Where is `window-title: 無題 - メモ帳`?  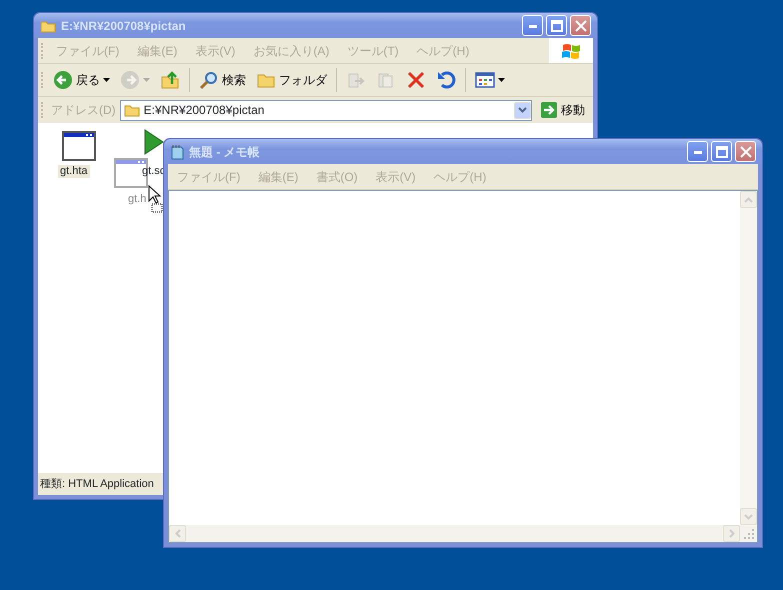
window-title: 無題 - メモ帳 is located at coordinates (224, 152).